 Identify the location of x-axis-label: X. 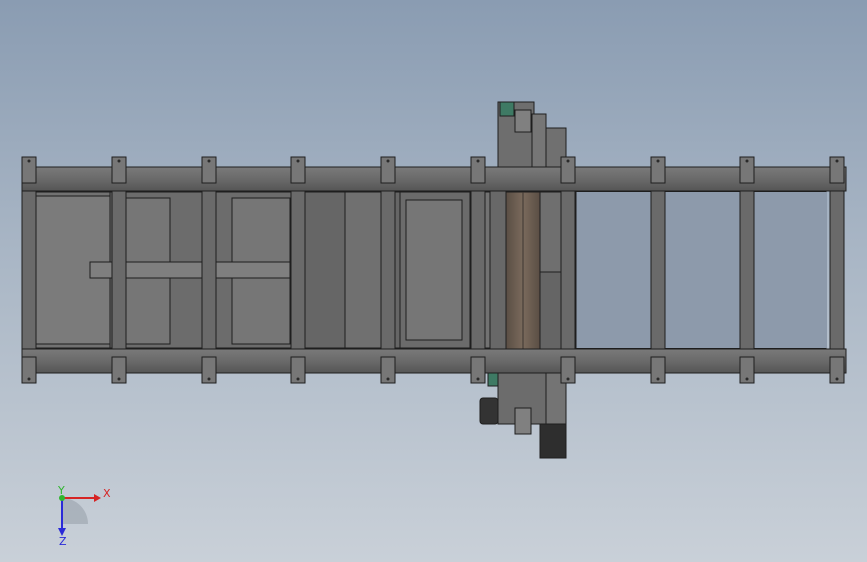
(107, 493).